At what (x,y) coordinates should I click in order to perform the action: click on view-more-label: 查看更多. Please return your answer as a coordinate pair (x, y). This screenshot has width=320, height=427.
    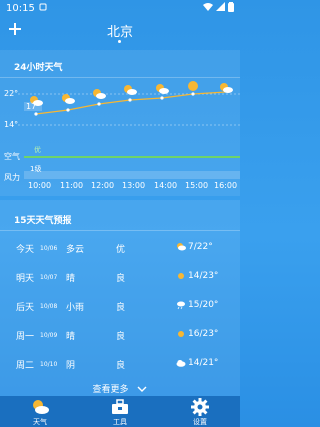
    Looking at the image, I should click on (110, 390).